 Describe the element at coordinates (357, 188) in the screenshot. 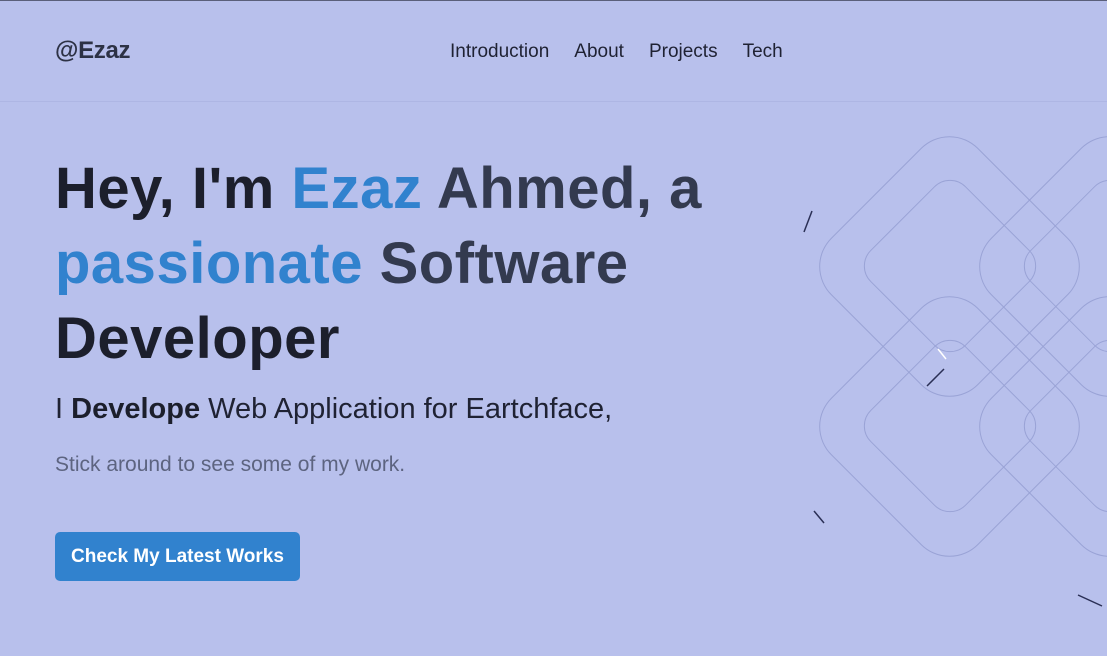

I see `headline-name-first: Ezaz` at that location.